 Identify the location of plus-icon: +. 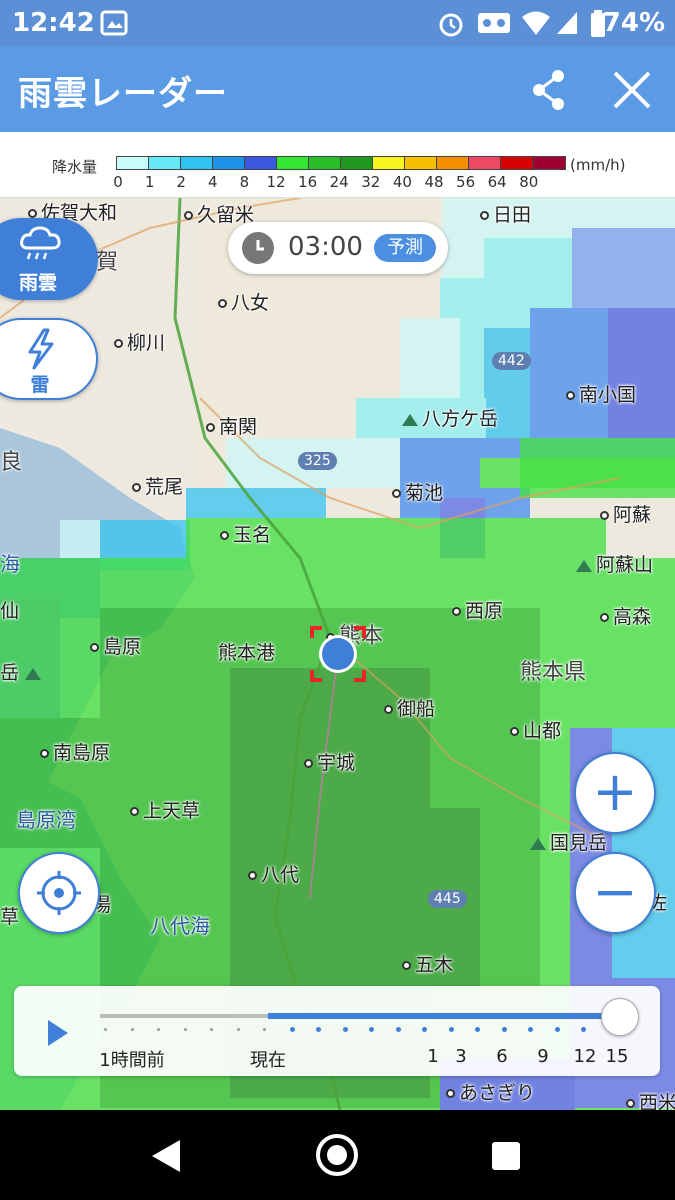
(615, 791).